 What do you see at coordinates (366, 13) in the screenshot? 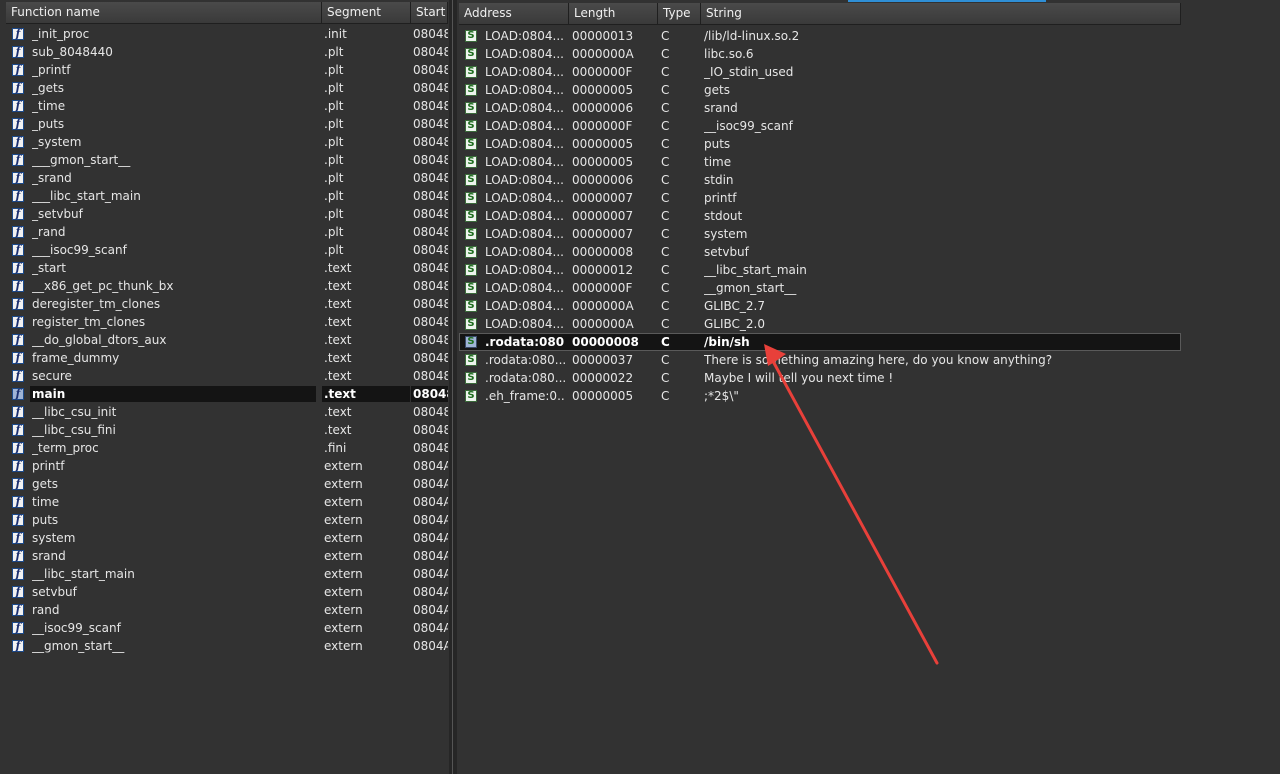
I see `col-header-segment: Segment` at bounding box center [366, 13].